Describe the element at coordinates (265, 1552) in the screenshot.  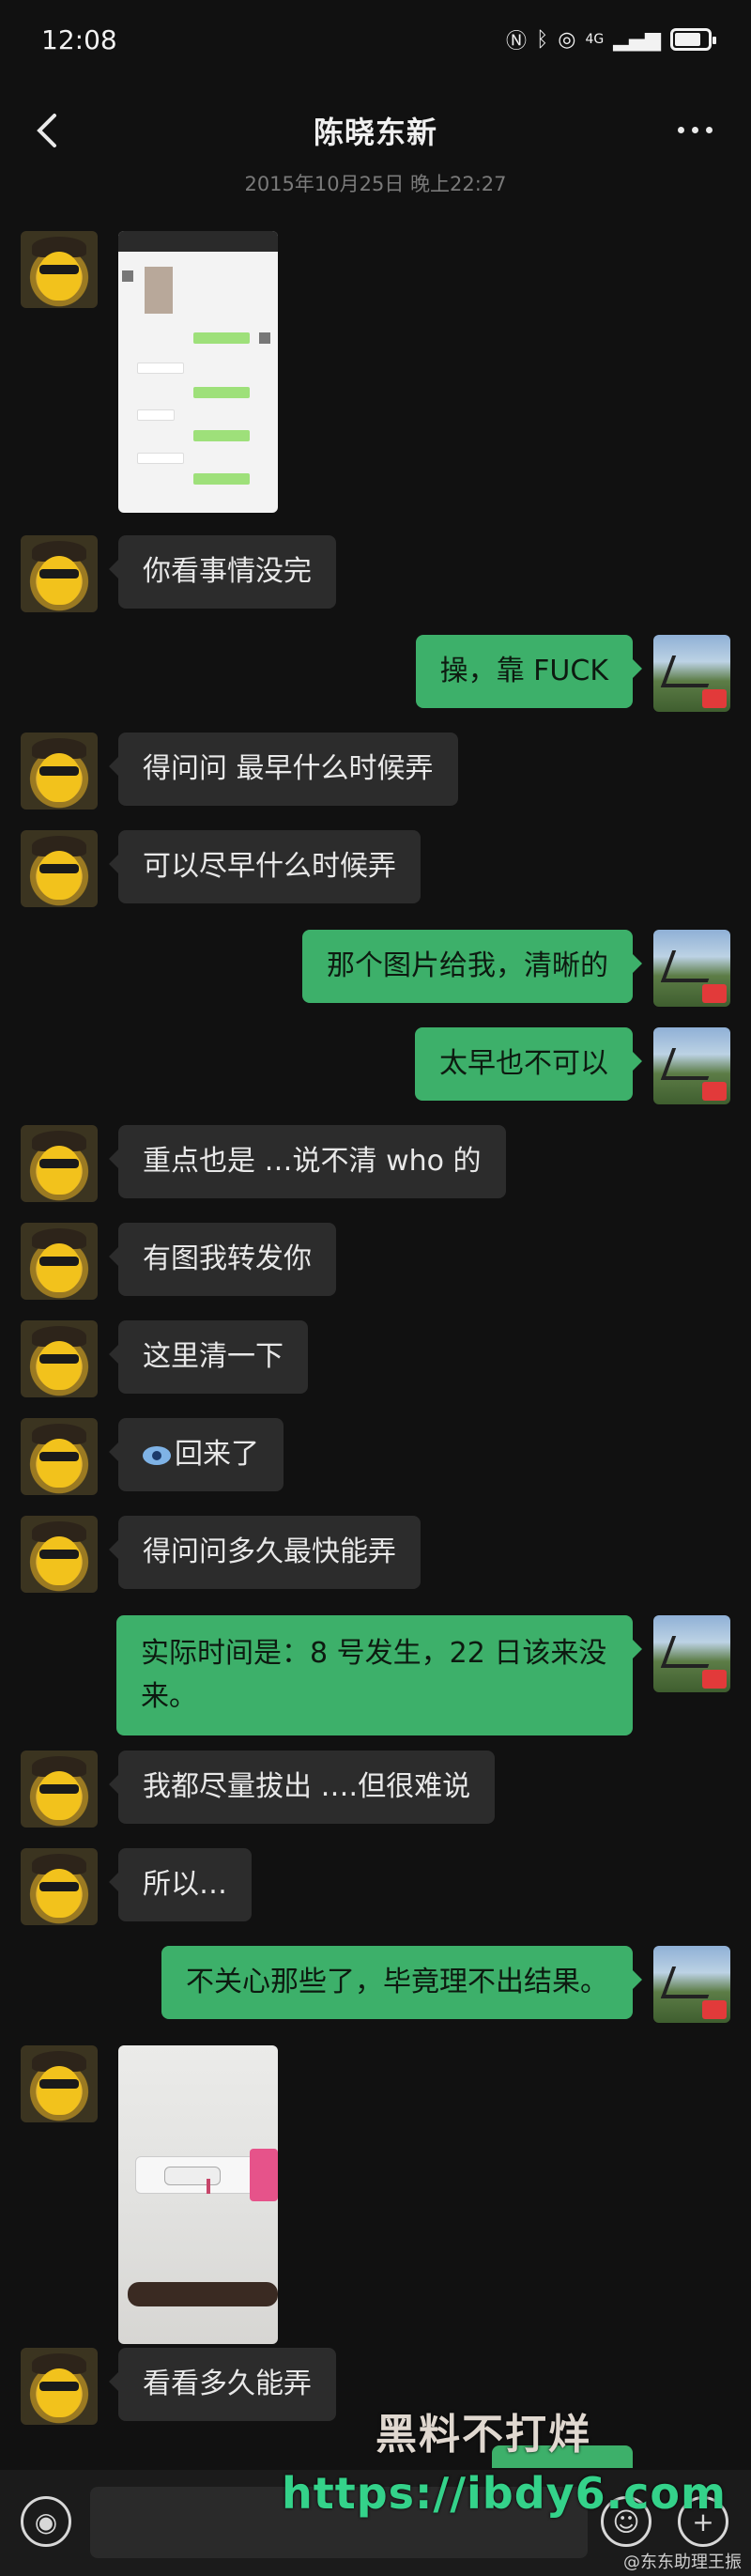
I see `message-bubble-incoming: 得问问多久最快能弄` at that location.